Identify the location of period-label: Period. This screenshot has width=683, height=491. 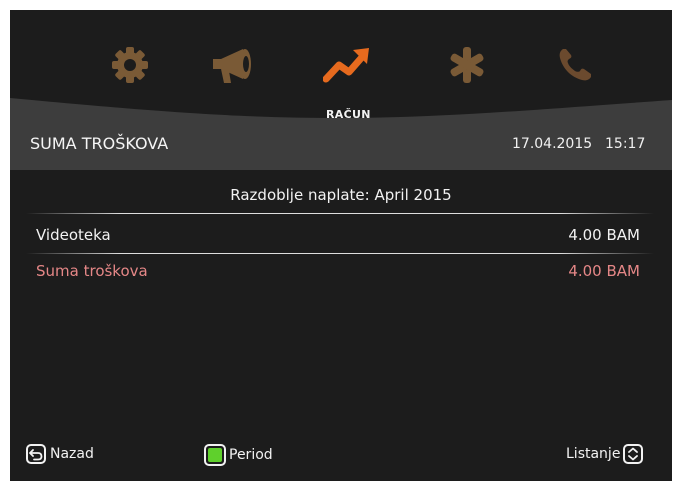
(251, 455).